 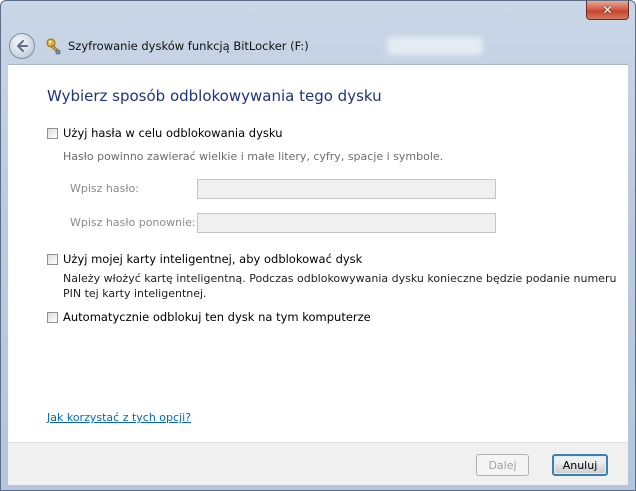 I want to click on title-glow, so click(x=435, y=46).